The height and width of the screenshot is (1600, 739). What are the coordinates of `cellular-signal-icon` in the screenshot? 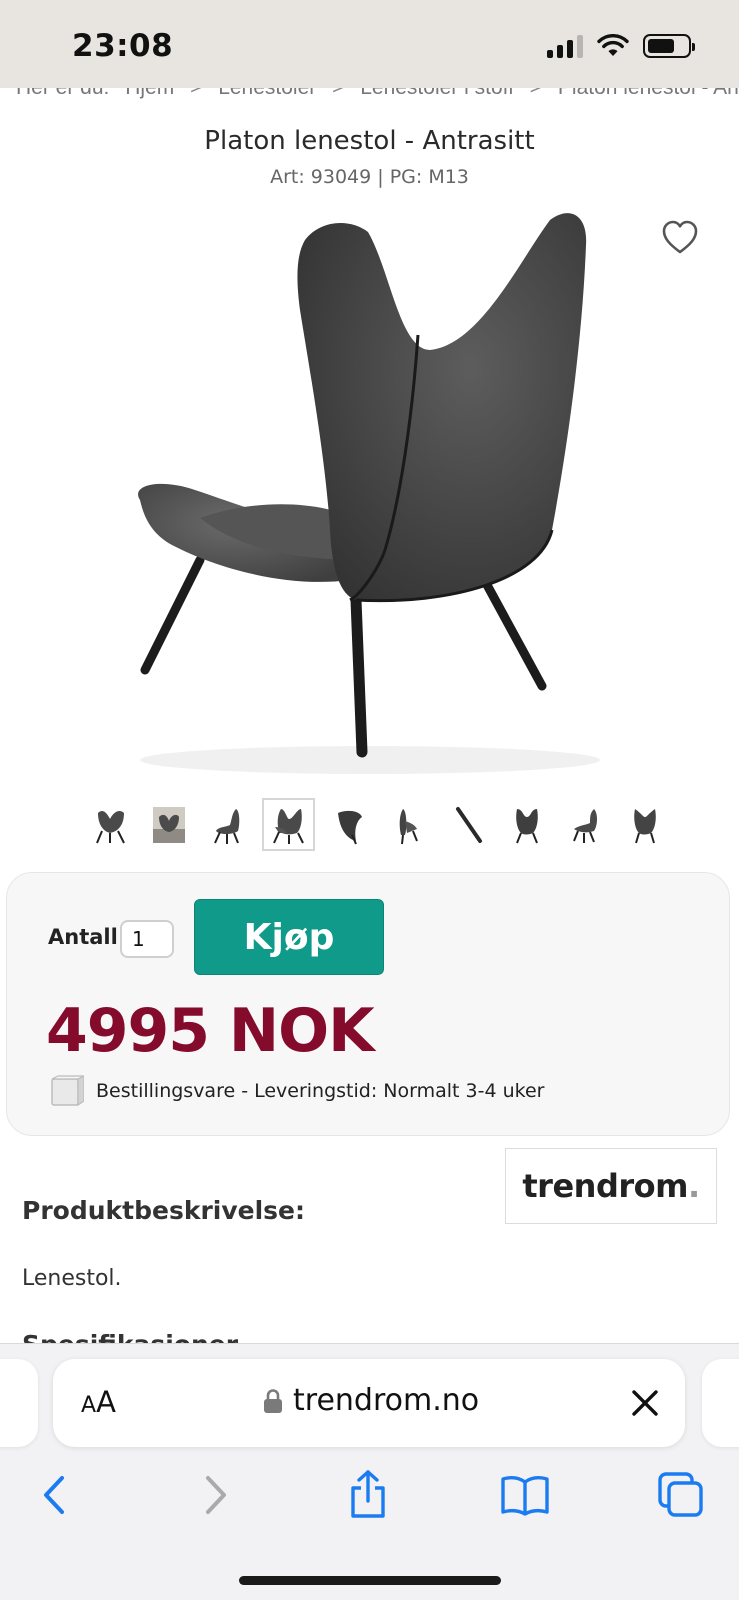 It's located at (565, 46).